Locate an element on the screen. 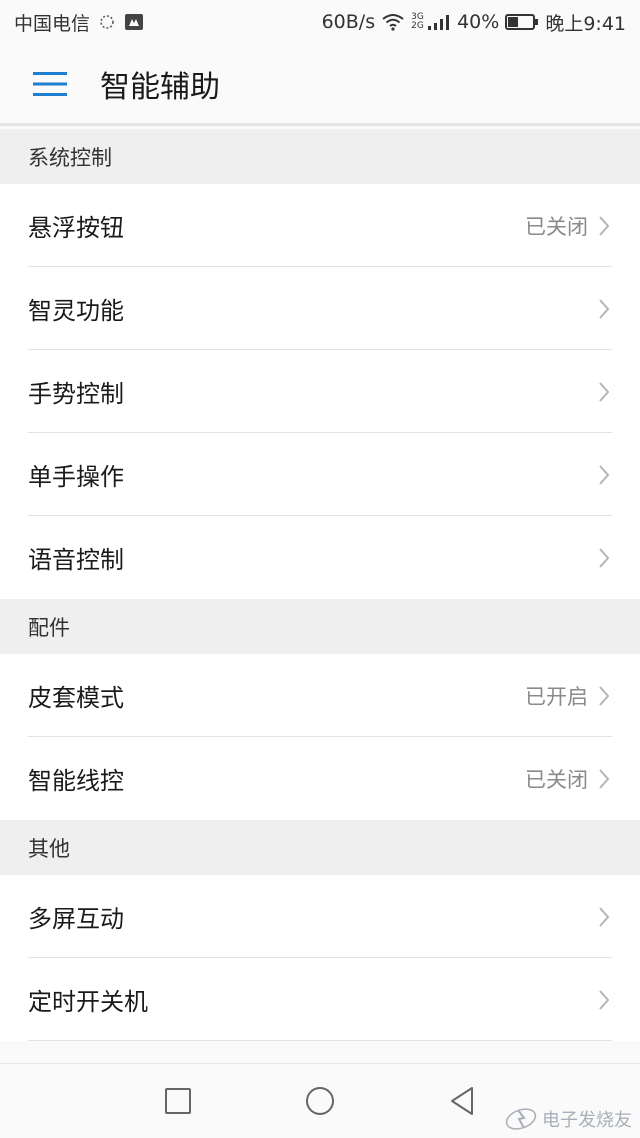  home-button is located at coordinates (320, 1101).